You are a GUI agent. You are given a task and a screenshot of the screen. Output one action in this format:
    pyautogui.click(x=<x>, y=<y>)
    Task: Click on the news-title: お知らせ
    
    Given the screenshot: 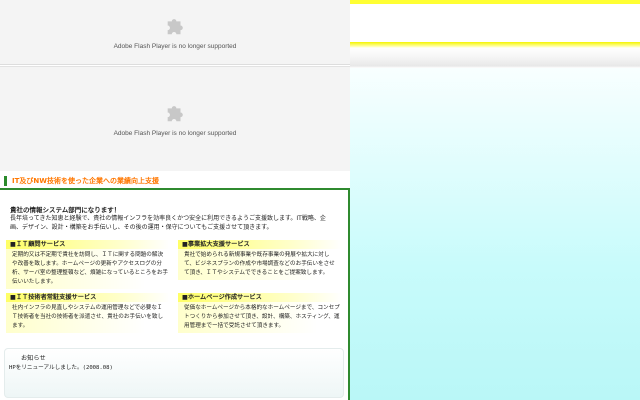 What is the action you would take?
    pyautogui.click(x=33, y=358)
    